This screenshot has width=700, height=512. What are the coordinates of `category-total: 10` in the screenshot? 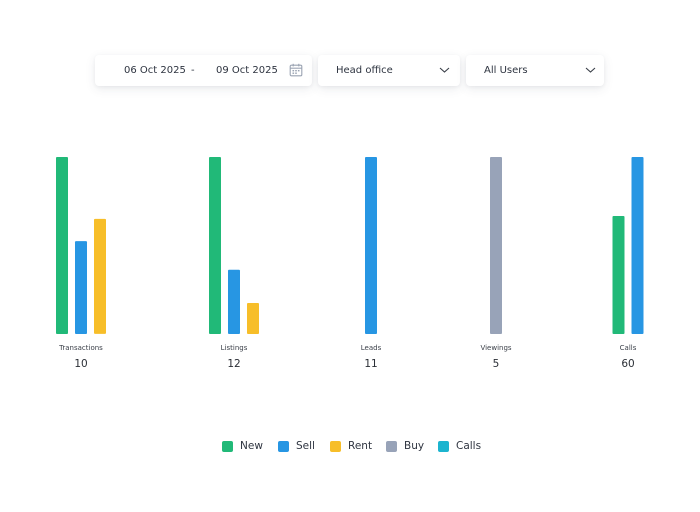 It's located at (80, 364).